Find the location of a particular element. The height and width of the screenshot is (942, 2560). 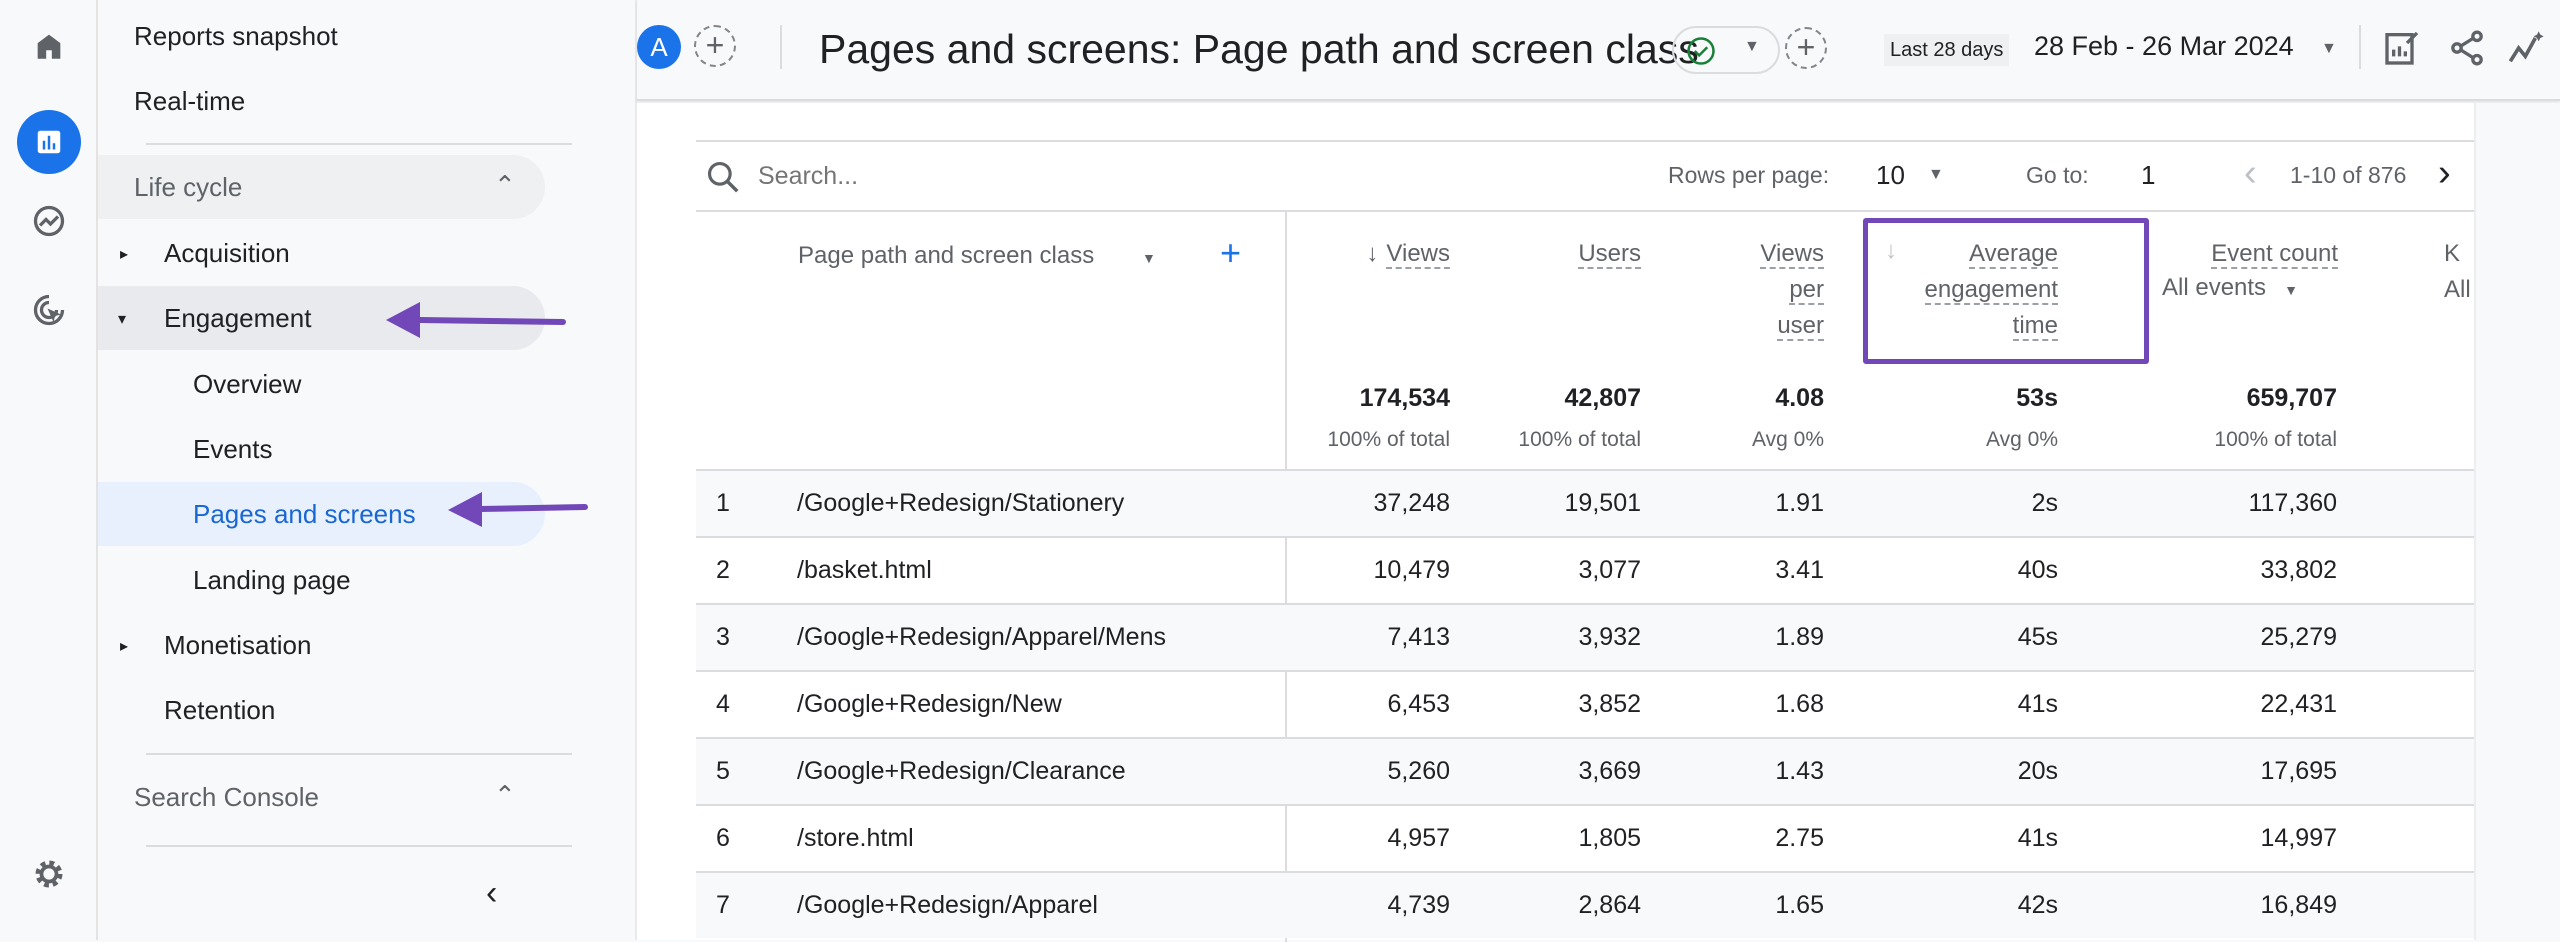

add-comparison-icon: + is located at coordinates (715, 46).